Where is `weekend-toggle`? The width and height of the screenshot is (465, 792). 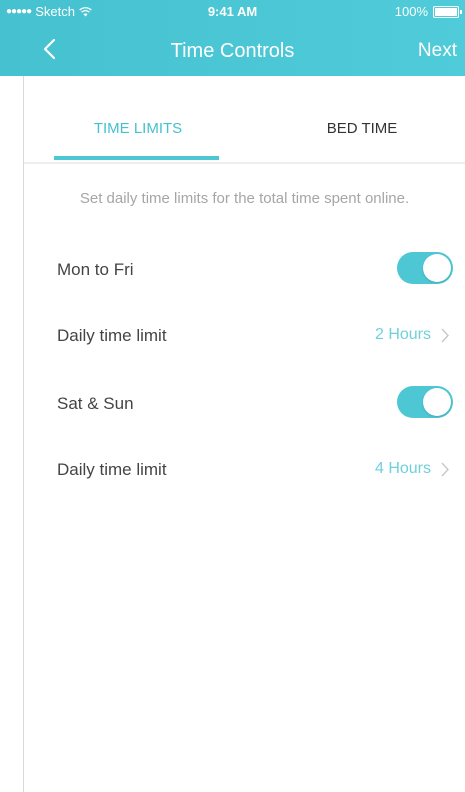
weekend-toggle is located at coordinates (425, 402).